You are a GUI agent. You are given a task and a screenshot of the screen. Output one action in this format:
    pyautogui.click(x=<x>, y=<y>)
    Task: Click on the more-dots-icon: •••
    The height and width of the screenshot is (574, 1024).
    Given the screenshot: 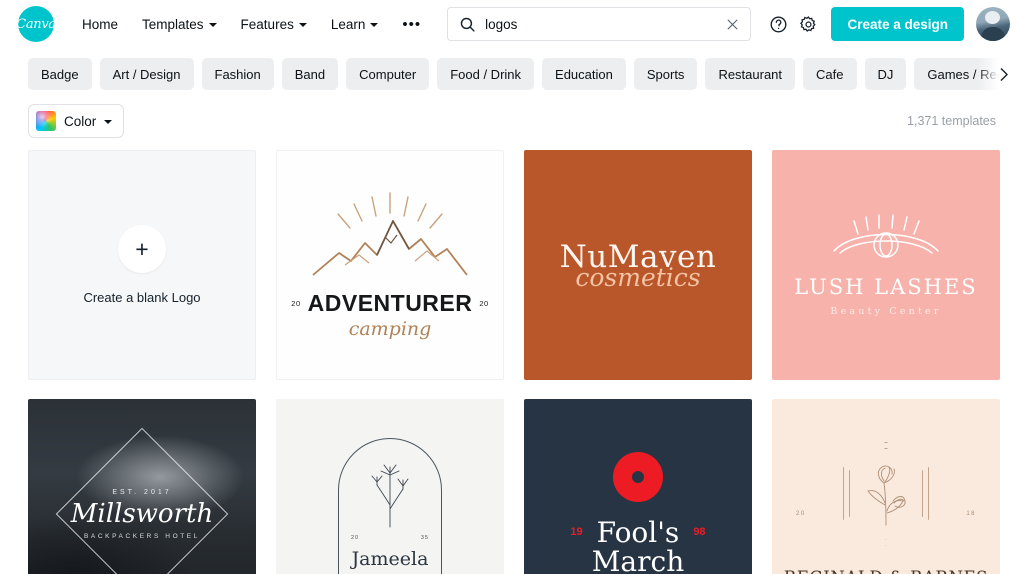 What is the action you would take?
    pyautogui.click(x=412, y=24)
    